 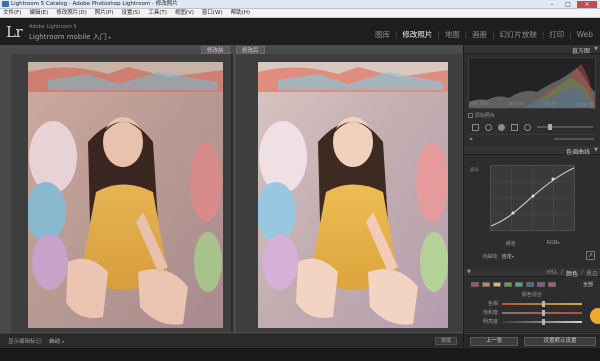 What do you see at coordinates (417, 34) in the screenshot?
I see `module-develop: 修改照片` at bounding box center [417, 34].